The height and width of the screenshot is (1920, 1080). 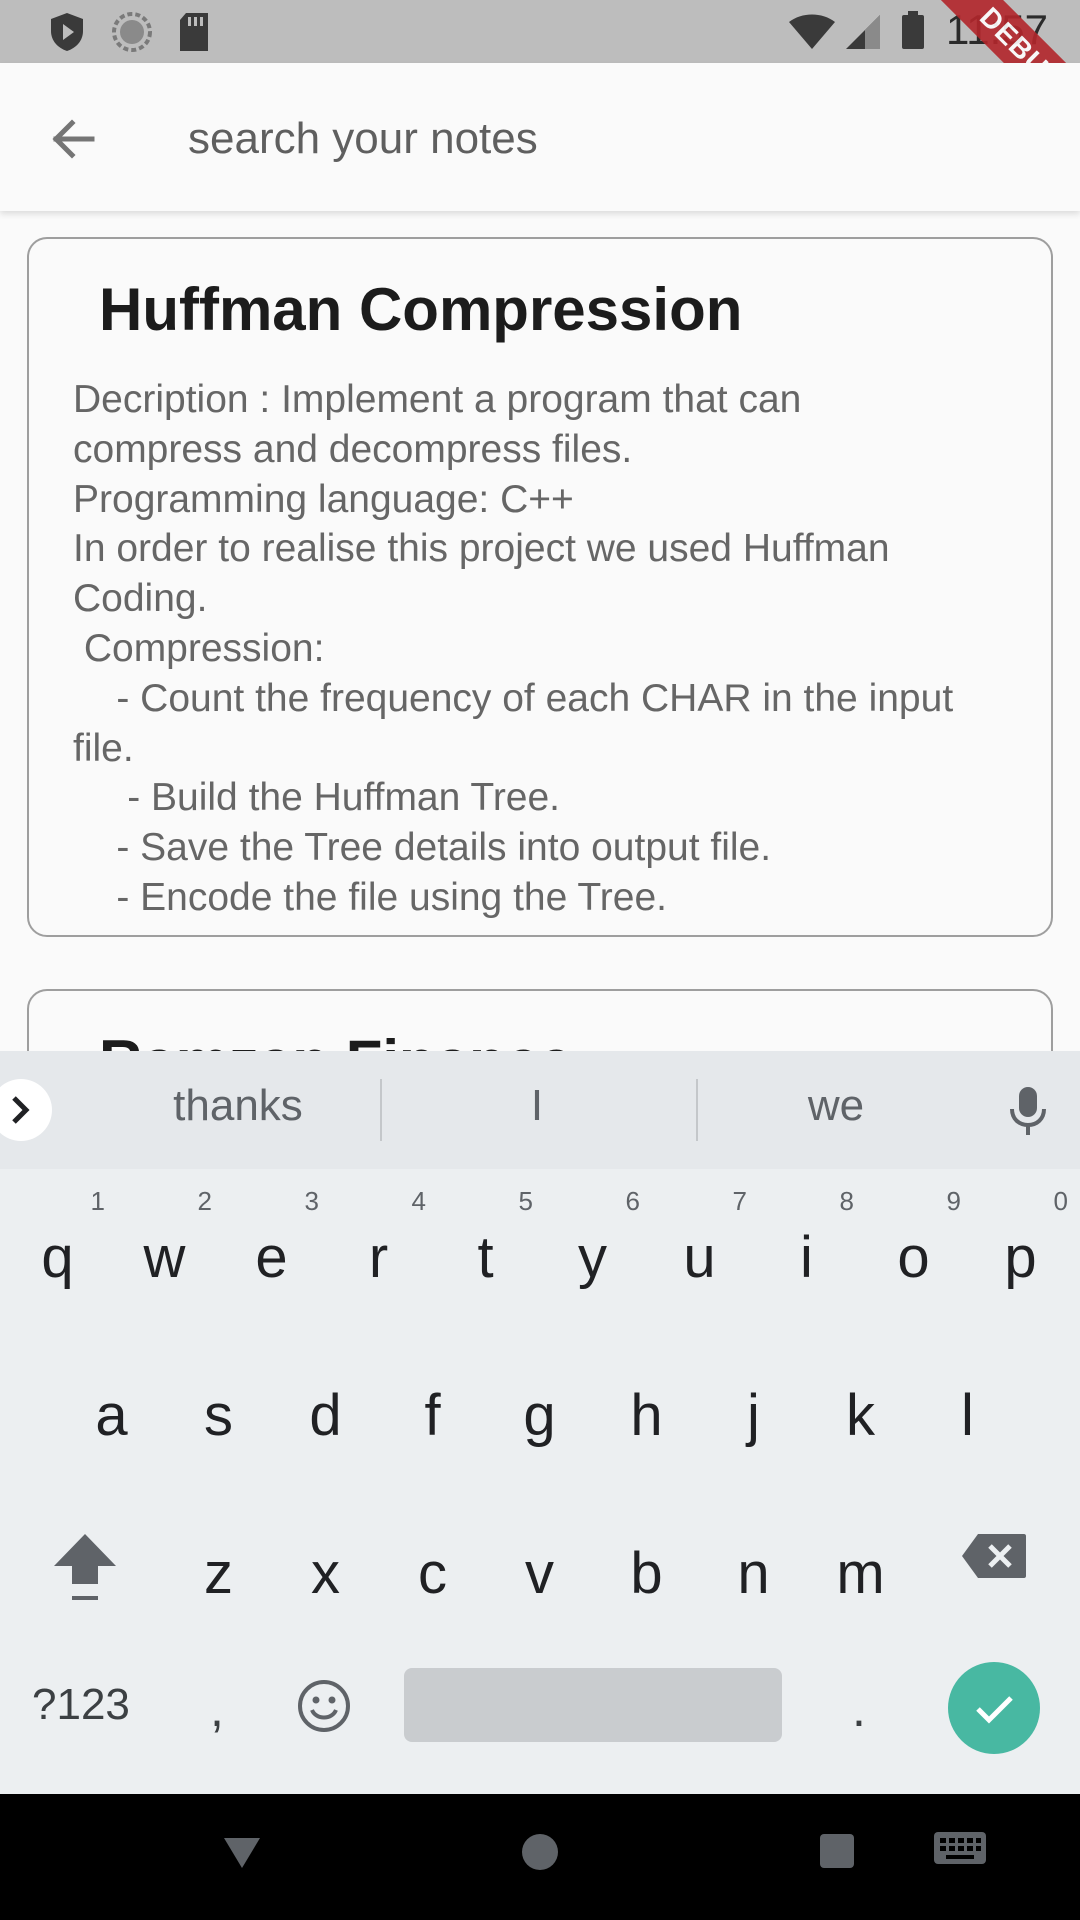 I want to click on key-r: 4r, so click(x=378, y=1248).